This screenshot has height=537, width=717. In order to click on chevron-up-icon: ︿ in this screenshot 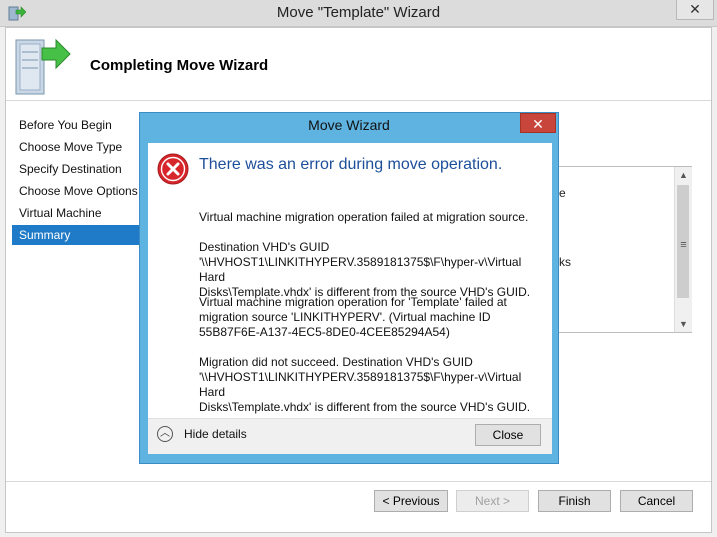, I will do `click(165, 434)`.